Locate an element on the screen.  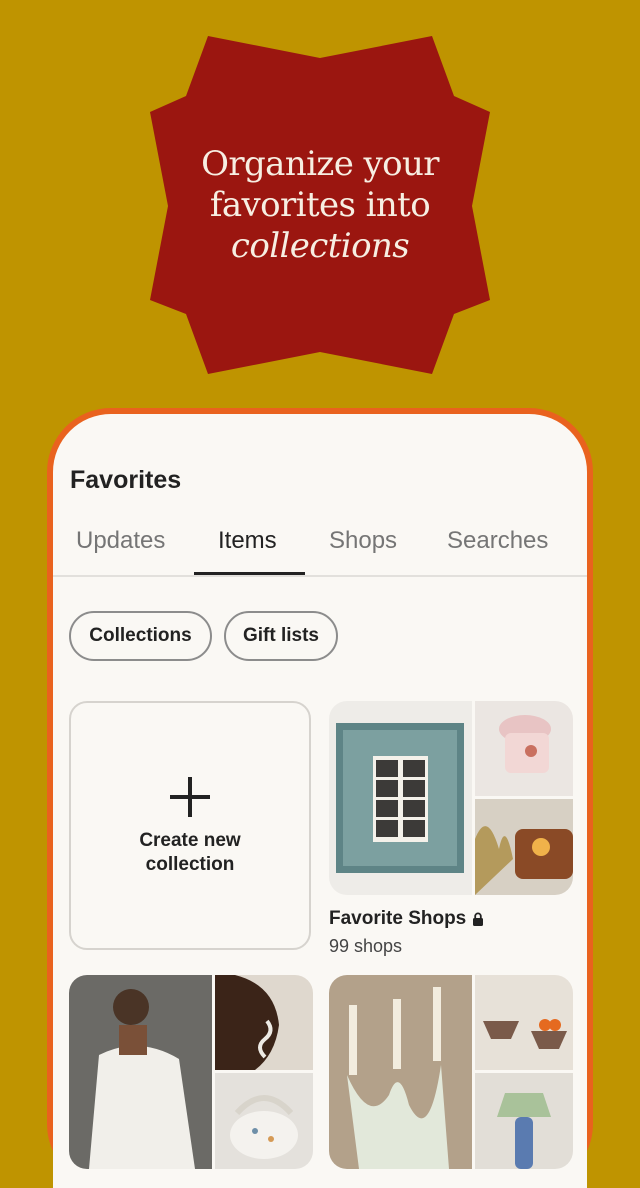
lamp-image is located at coordinates (524, 1121).